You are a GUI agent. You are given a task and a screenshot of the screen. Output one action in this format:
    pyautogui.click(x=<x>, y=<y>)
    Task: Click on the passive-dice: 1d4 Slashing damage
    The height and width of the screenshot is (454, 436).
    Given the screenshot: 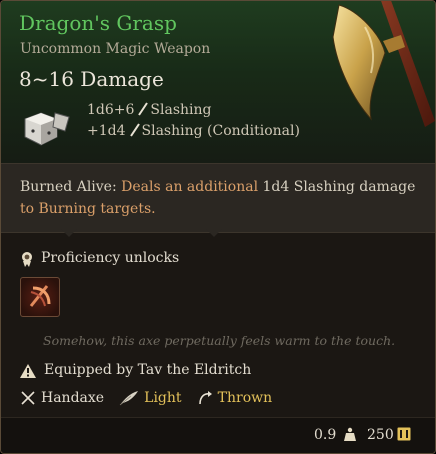 What is the action you would take?
    pyautogui.click(x=339, y=187)
    